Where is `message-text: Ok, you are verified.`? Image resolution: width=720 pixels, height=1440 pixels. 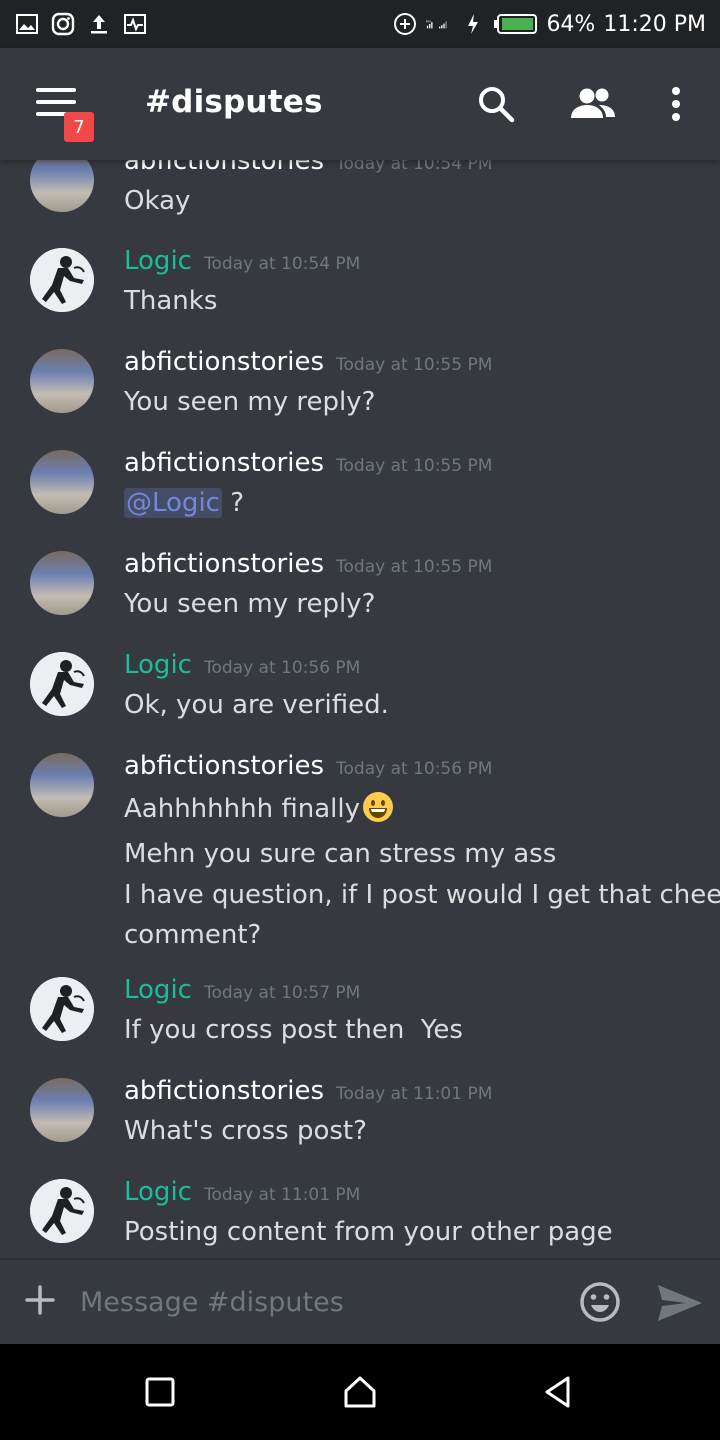 message-text: Ok, you are verified. is located at coordinates (256, 705).